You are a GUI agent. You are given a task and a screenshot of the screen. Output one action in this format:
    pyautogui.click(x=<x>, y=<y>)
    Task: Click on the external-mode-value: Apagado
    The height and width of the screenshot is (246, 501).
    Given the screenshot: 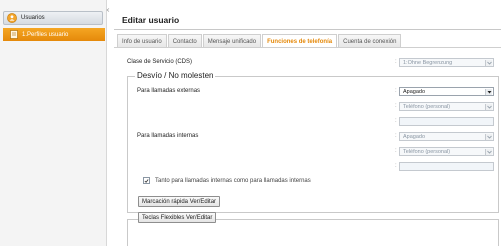 What is the action you would take?
    pyautogui.click(x=414, y=91)
    